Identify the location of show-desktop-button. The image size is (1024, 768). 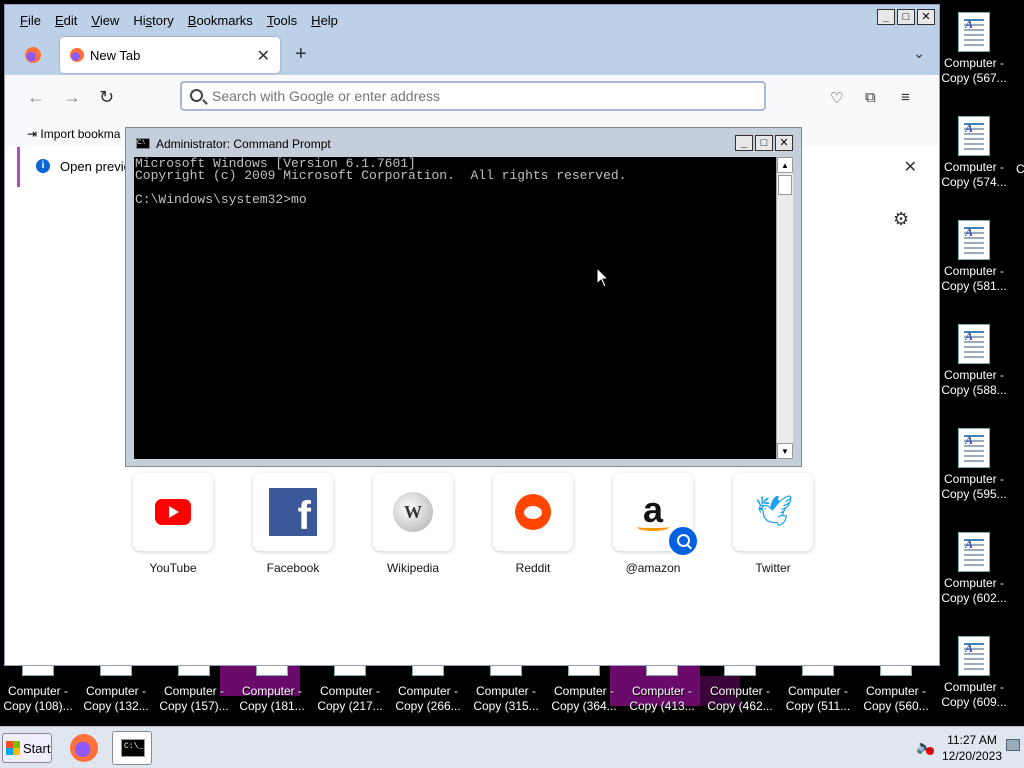
(1013, 745).